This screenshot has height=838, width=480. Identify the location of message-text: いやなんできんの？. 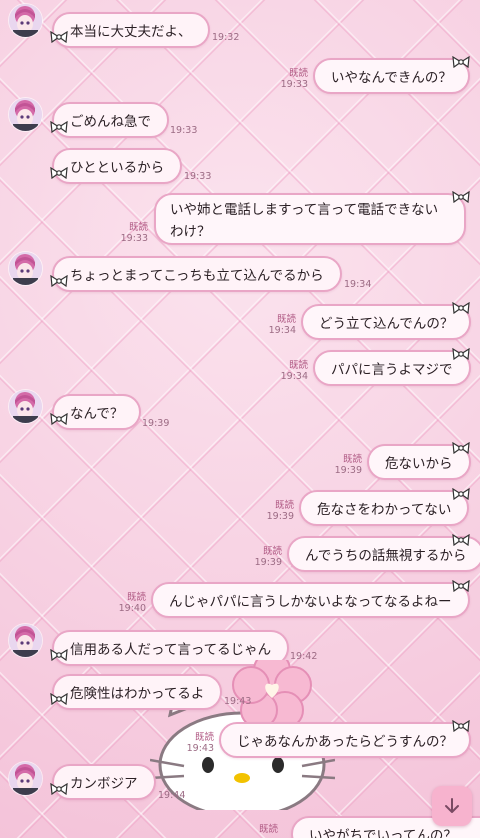
(391, 78).